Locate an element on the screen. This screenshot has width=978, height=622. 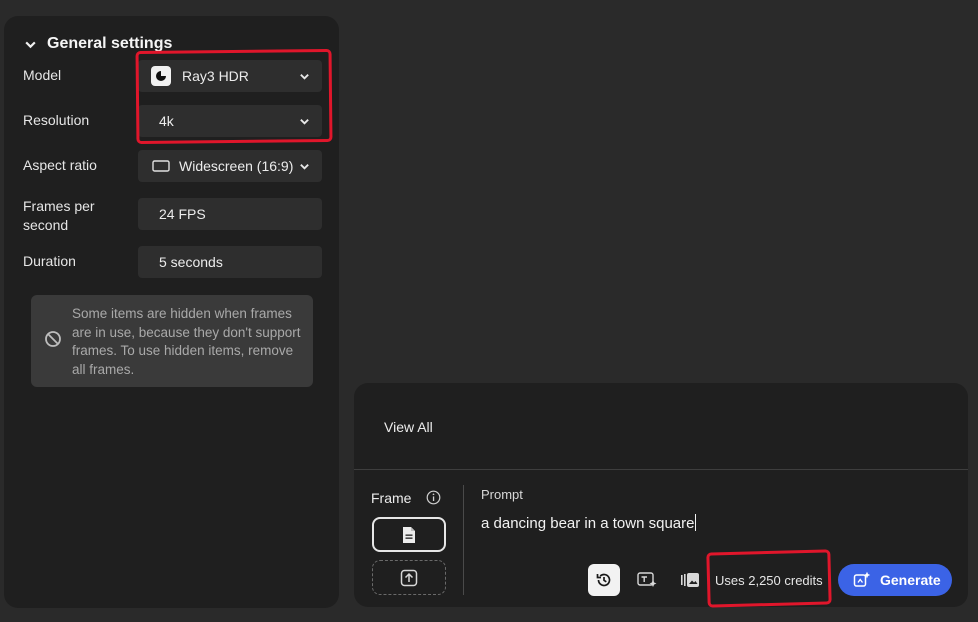
info-icon is located at coordinates (433, 497).